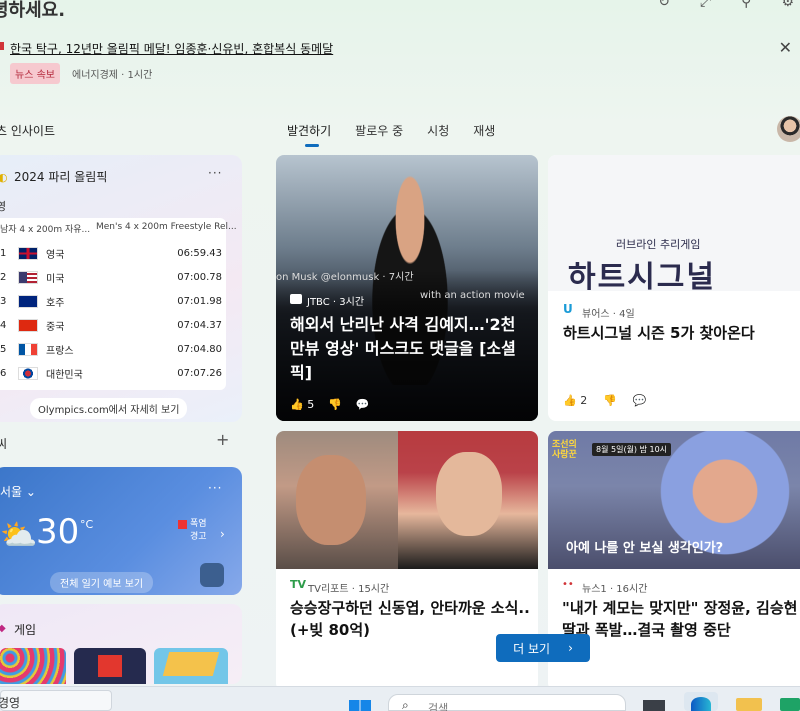 The width and height of the screenshot is (800, 711). Describe the element at coordinates (787, 5) in the screenshot. I see `settings-icon: ⚙` at that location.